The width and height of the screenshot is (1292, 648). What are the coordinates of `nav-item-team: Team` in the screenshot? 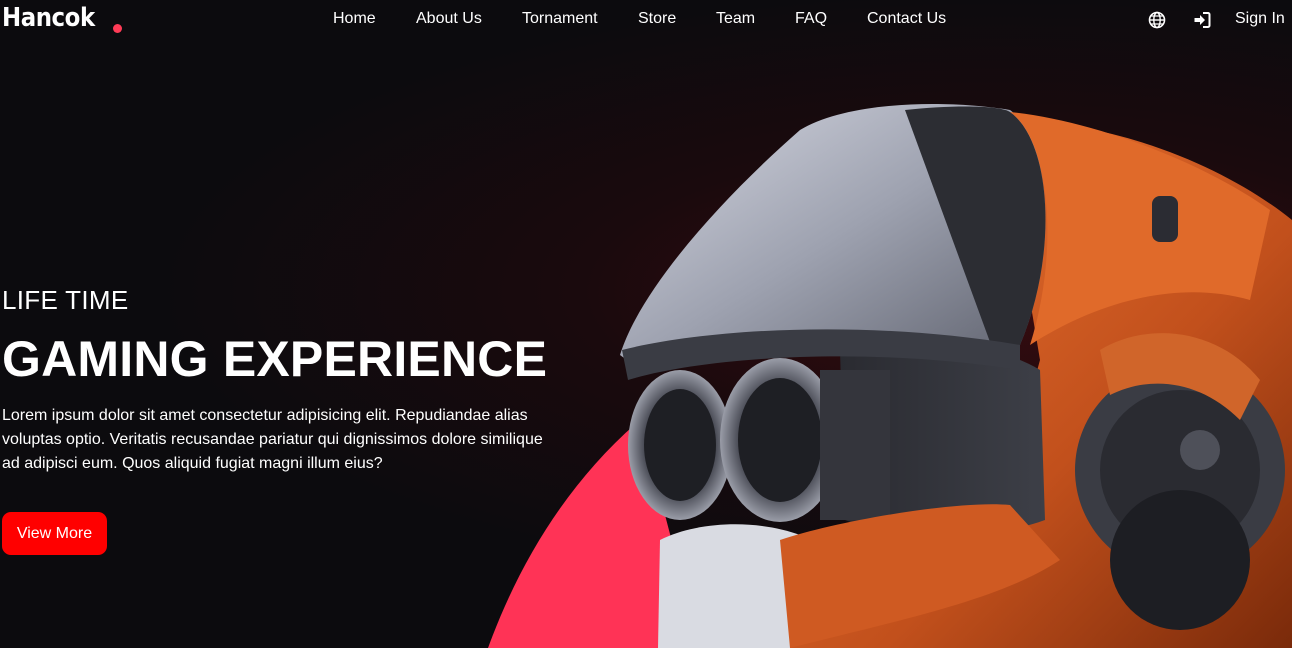 It's located at (735, 19).